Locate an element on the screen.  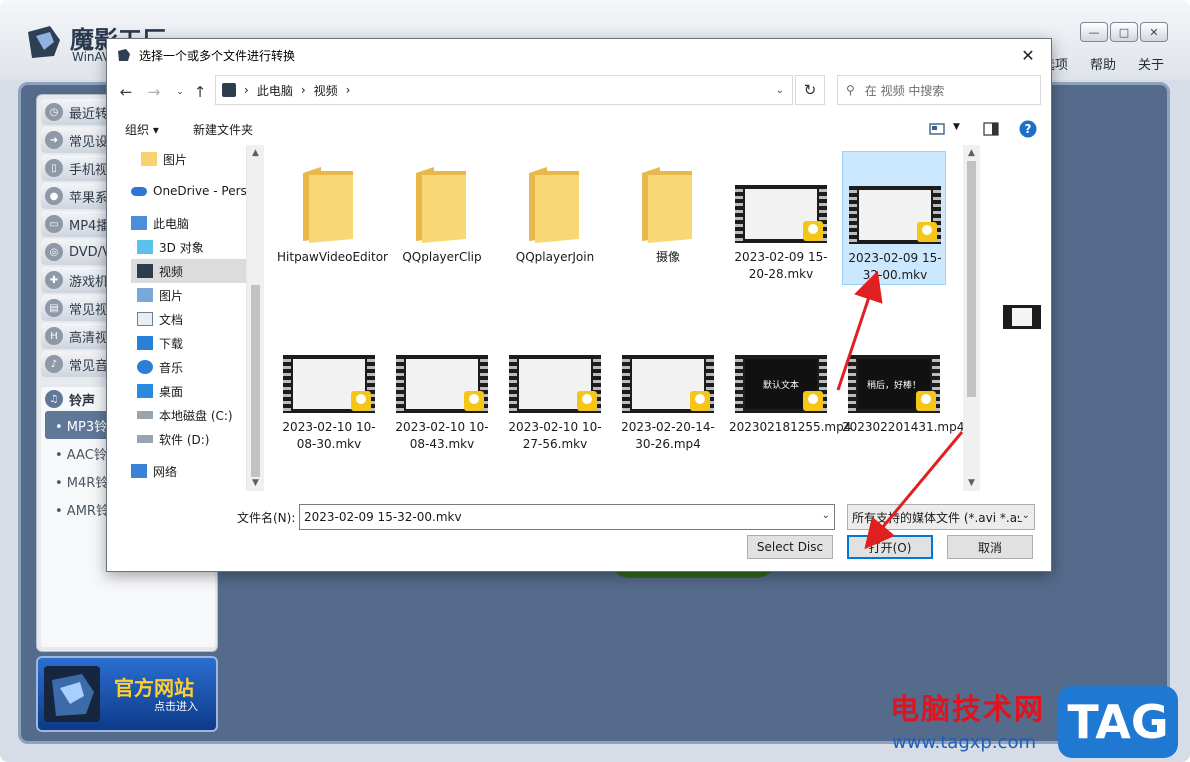
folder-item: QQplayerClip is located at coordinates (442, 218).